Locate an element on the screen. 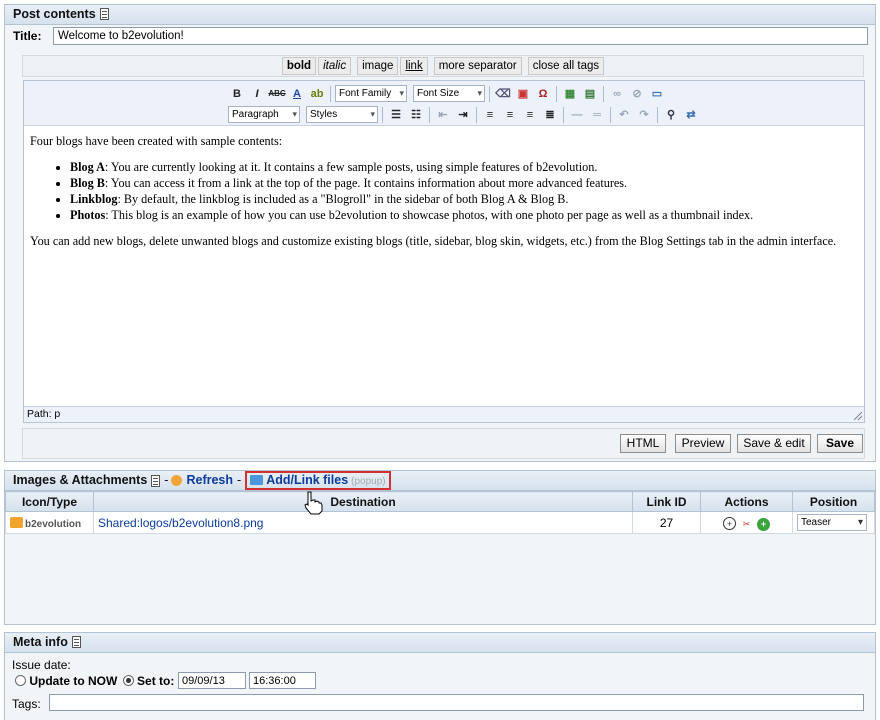  tags-label: Tags: is located at coordinates (26, 704).